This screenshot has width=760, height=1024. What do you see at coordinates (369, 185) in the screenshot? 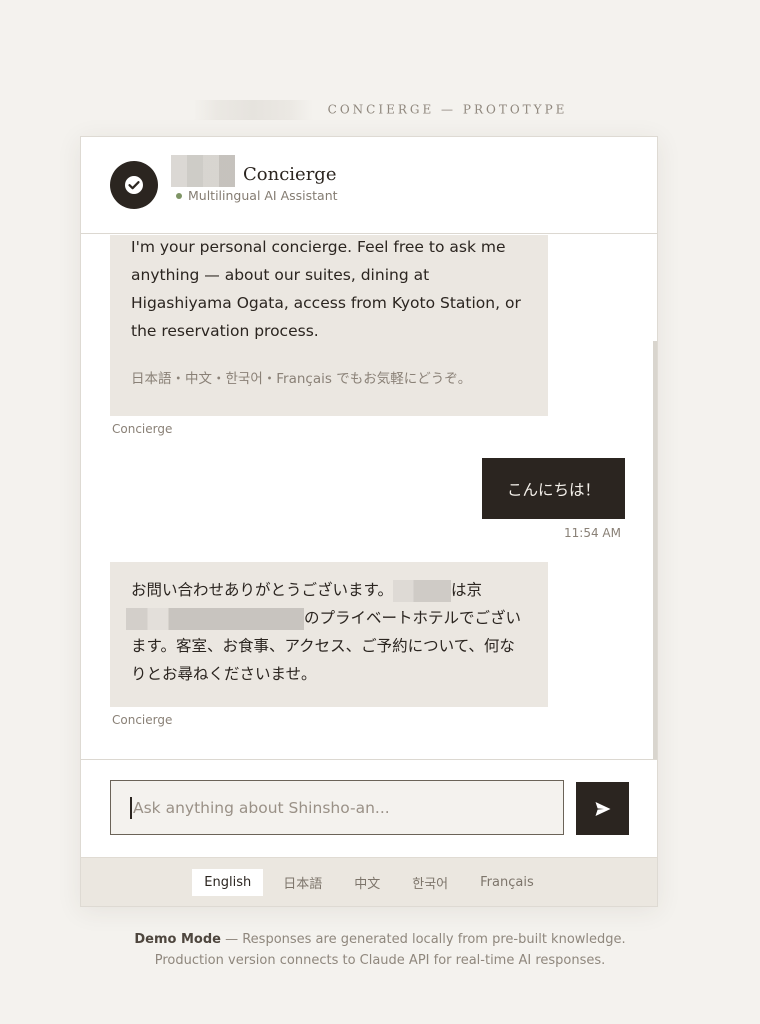
I see `chat-header: Concierge Multilingual AI Assistant` at bounding box center [369, 185].